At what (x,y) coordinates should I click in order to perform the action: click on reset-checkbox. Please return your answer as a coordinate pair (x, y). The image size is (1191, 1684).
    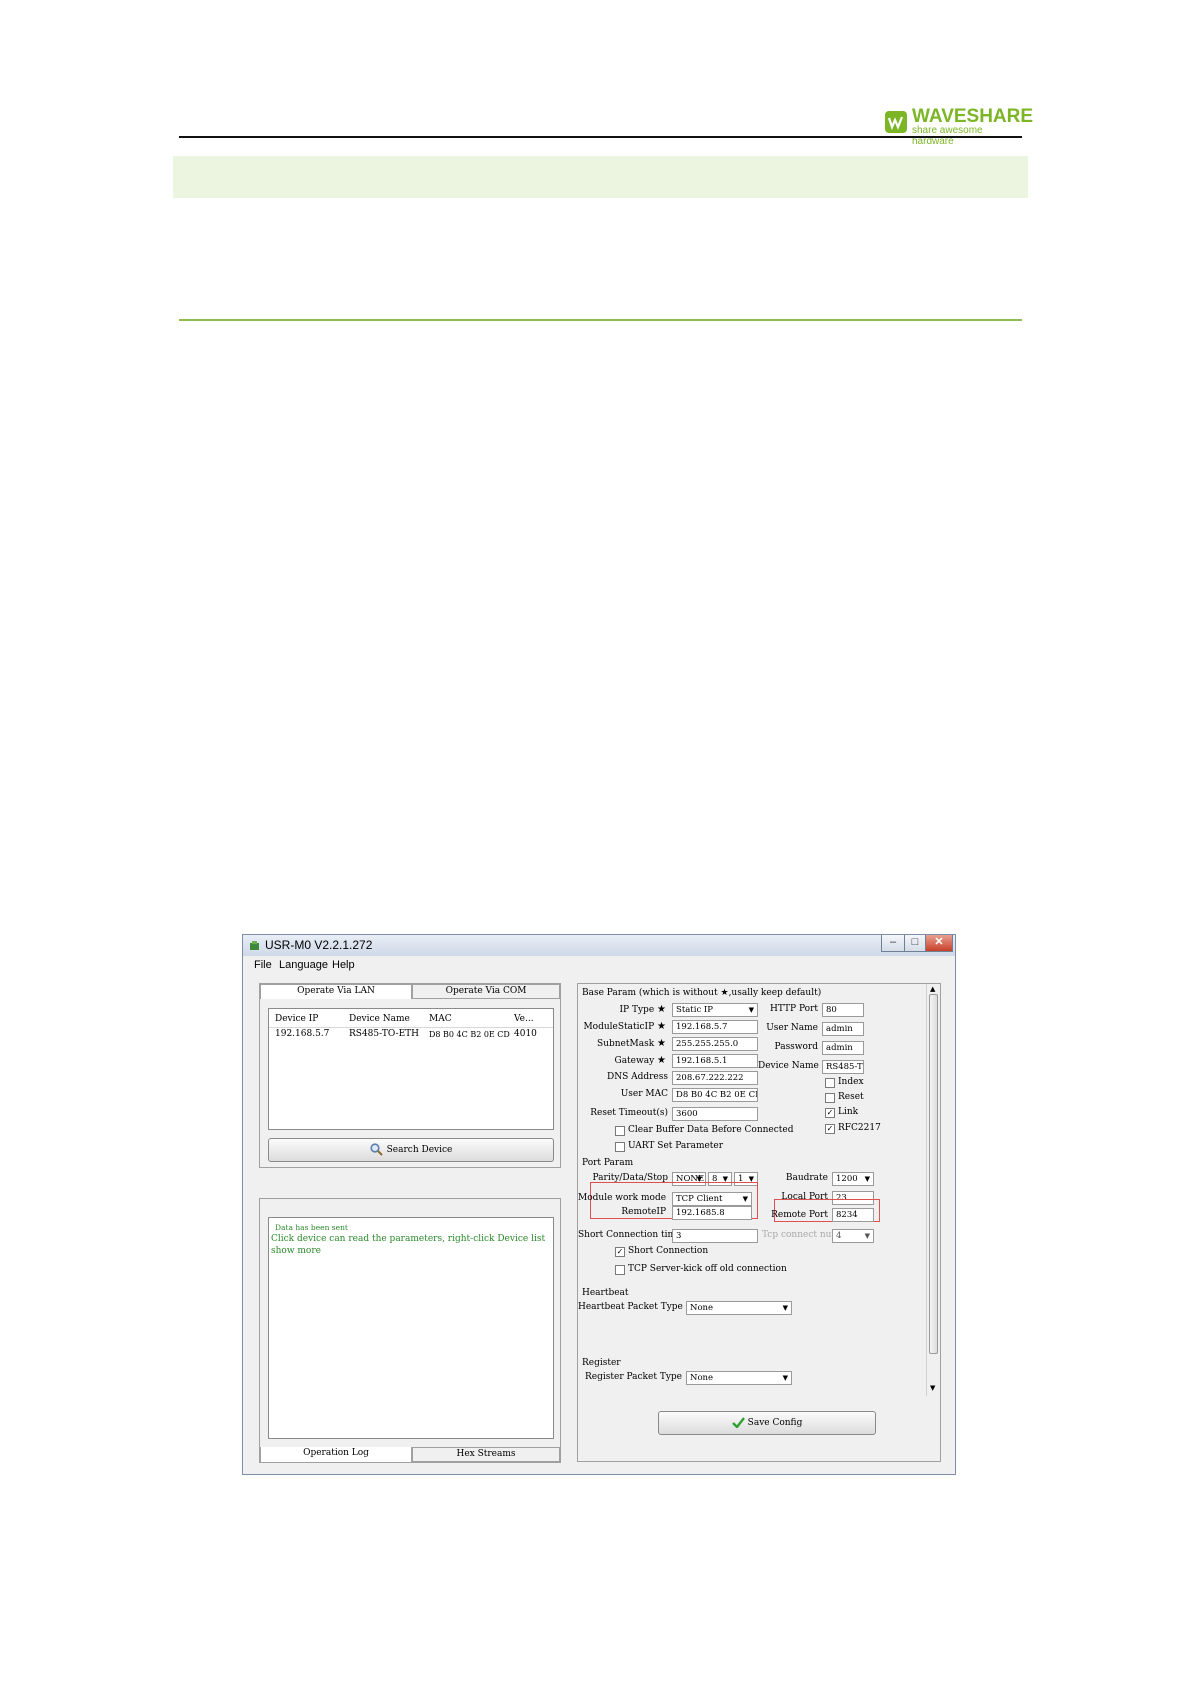
    Looking at the image, I should click on (830, 1098).